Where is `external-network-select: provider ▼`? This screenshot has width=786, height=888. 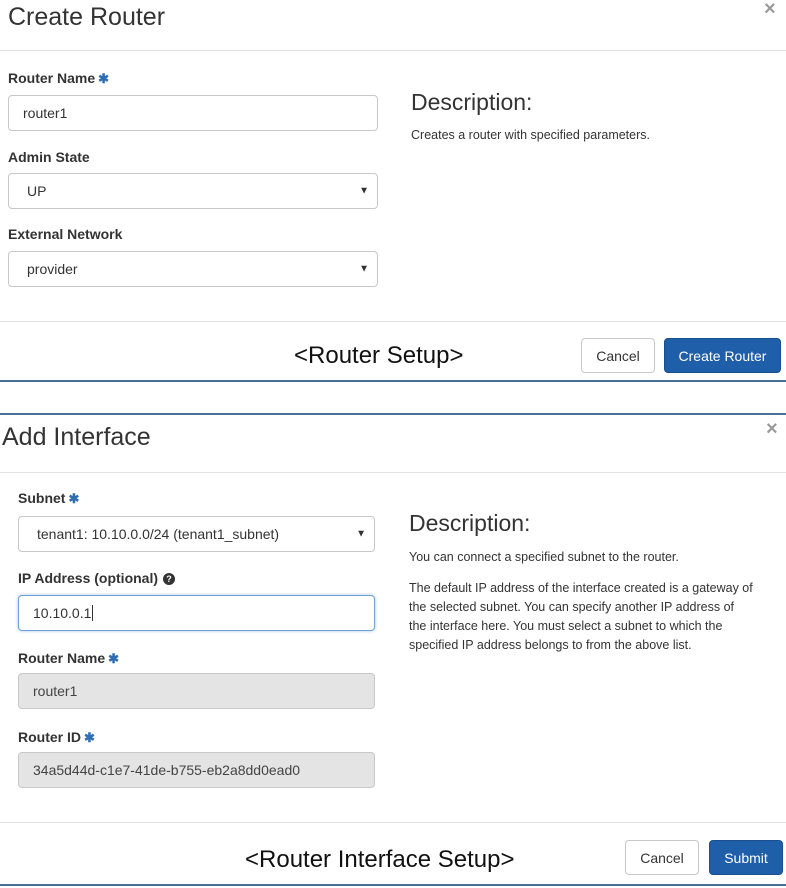
external-network-select: provider ▼ is located at coordinates (193, 269).